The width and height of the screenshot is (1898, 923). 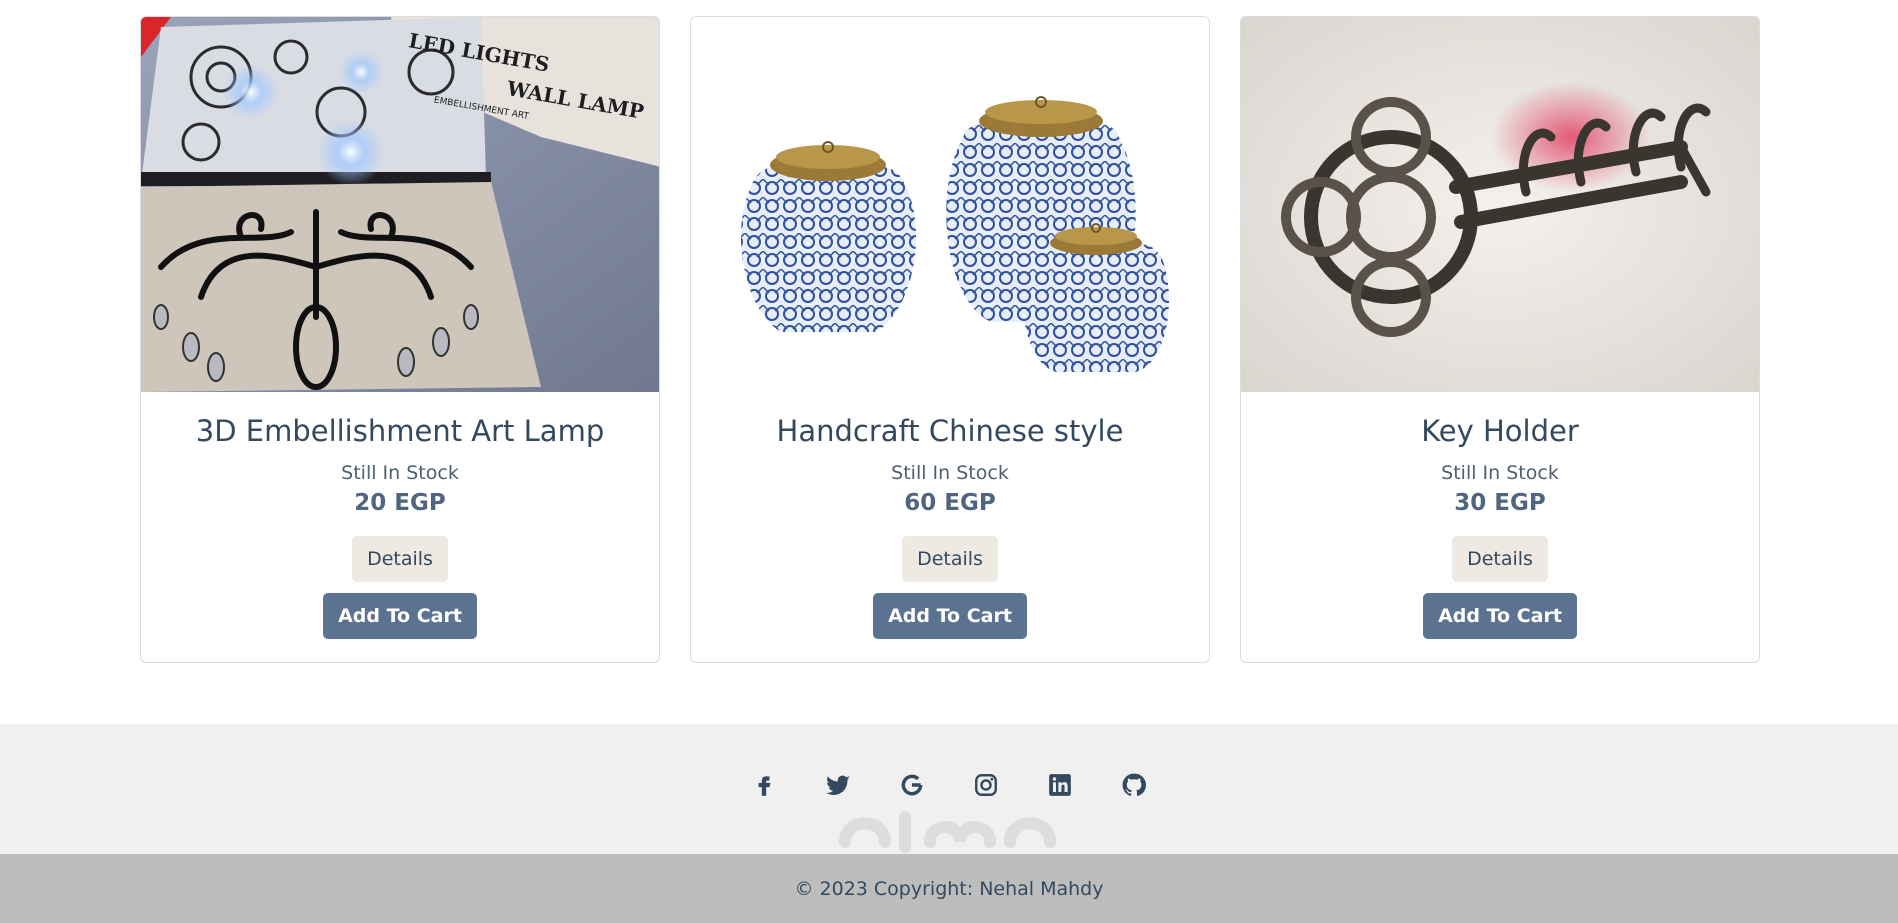 What do you see at coordinates (1500, 503) in the screenshot?
I see `product-price: 30 EGP` at bounding box center [1500, 503].